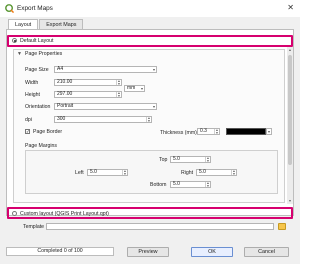  I want to click on height-input: 297.00 ▲ ▼, so click(88, 94).